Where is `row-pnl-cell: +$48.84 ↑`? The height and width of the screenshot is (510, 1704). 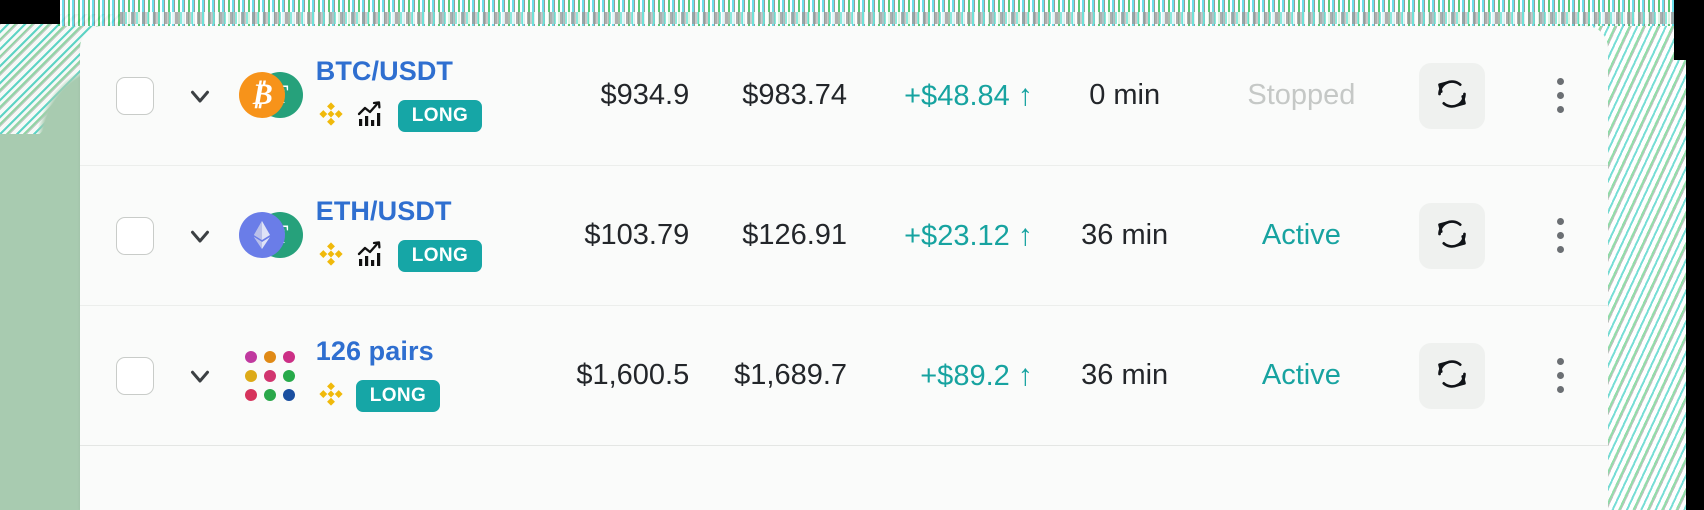
row-pnl-cell: +$48.84 ↑ is located at coordinates (943, 96).